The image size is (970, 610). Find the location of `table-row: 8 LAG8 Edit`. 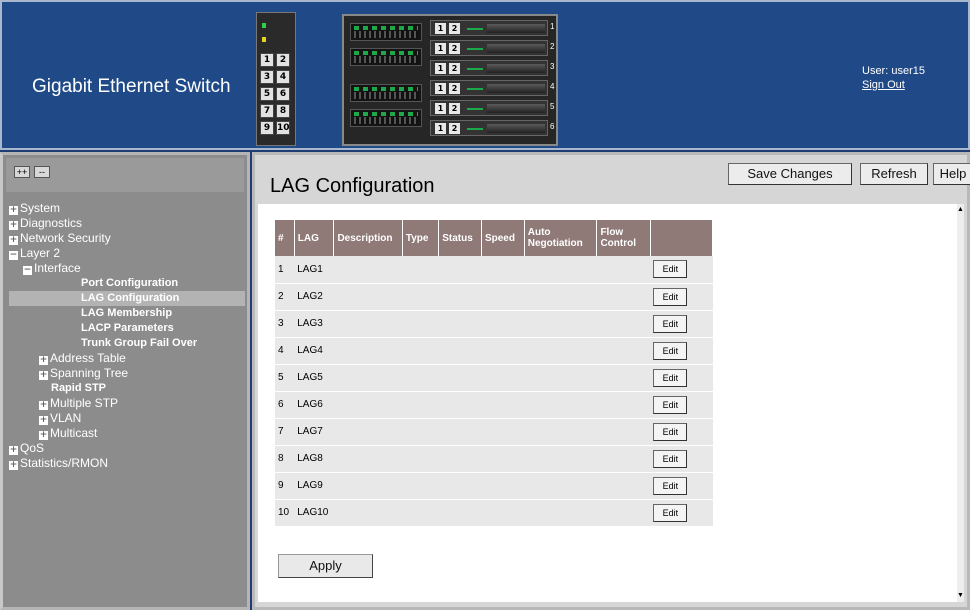

table-row: 8 LAG8 Edit is located at coordinates (494, 459).